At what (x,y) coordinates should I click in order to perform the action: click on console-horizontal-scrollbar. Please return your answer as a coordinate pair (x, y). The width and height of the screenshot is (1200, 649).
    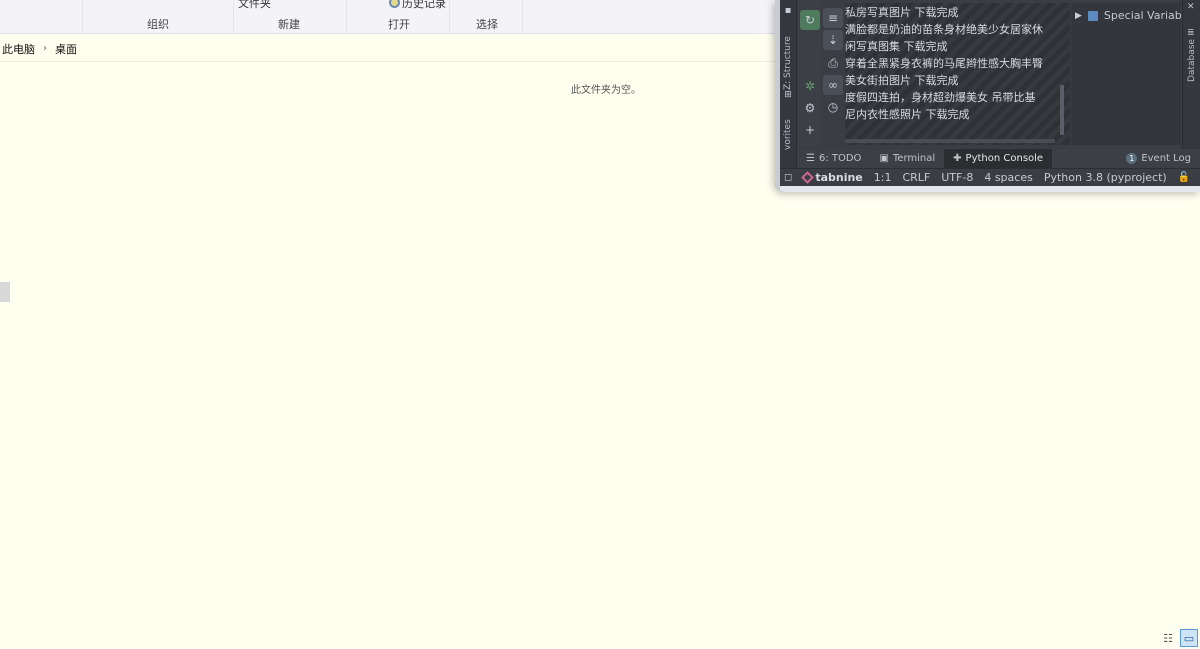
    Looking at the image, I should click on (950, 141).